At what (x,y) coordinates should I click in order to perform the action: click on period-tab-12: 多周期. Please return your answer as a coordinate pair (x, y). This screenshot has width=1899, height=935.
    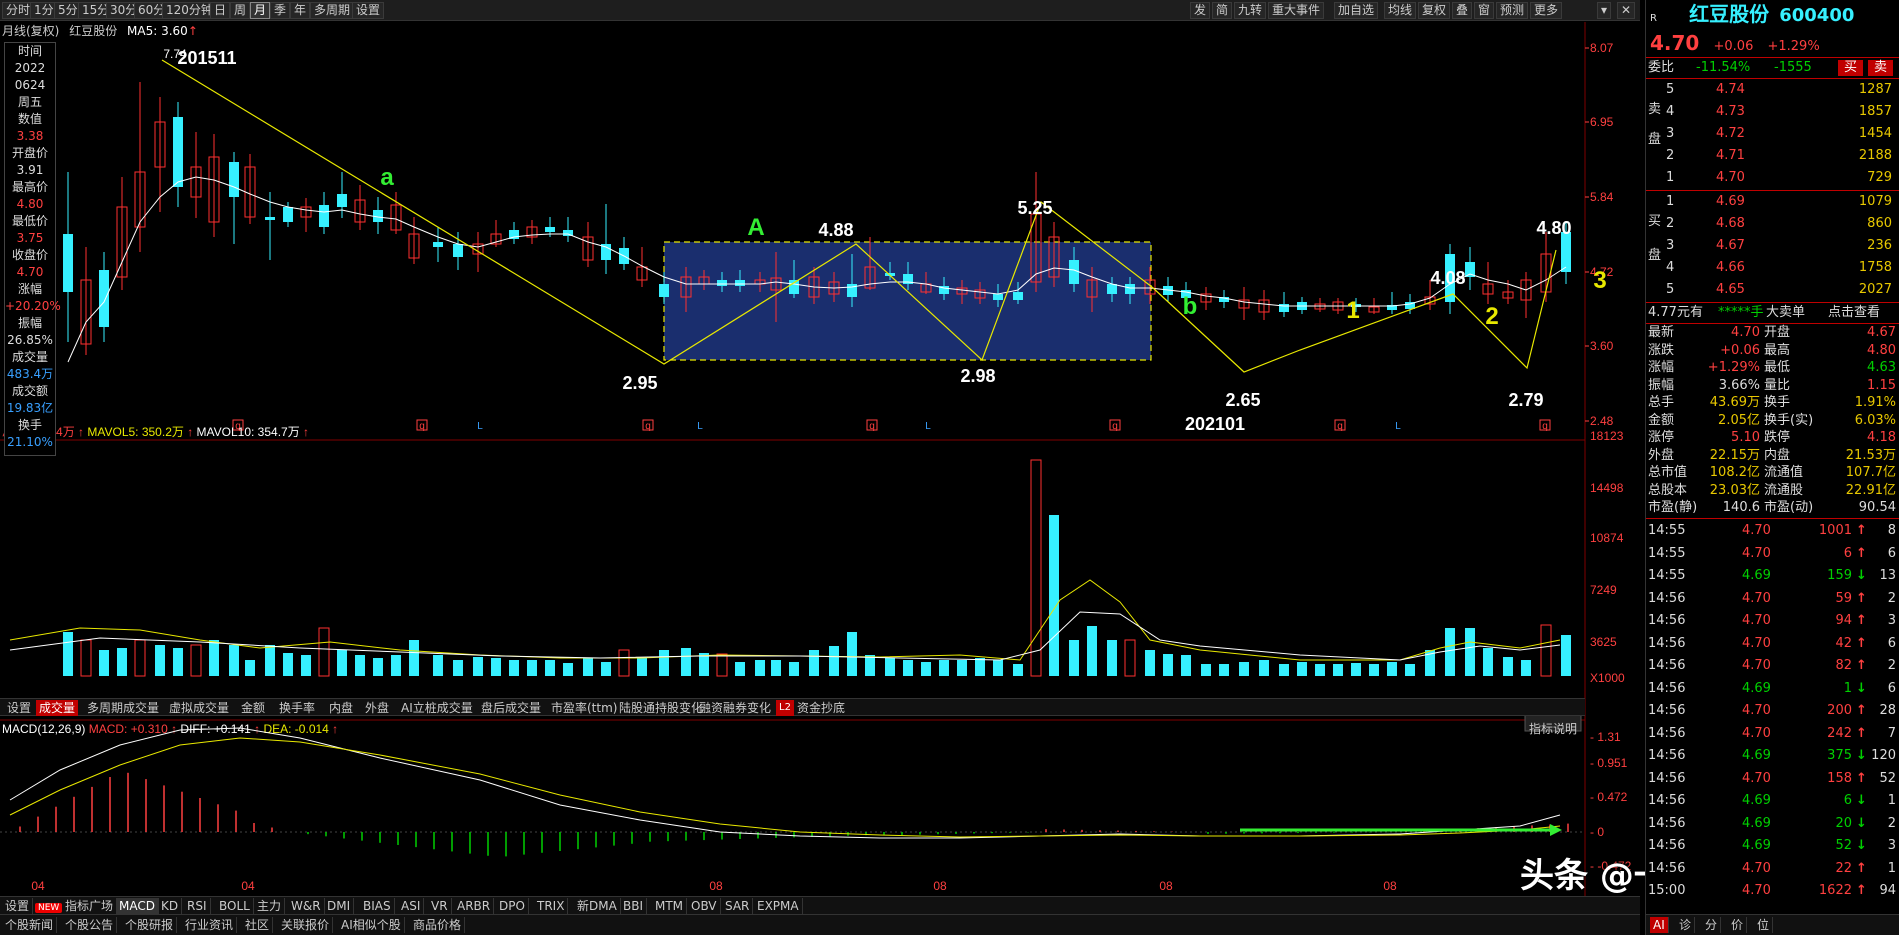
    Looking at the image, I should click on (332, 10).